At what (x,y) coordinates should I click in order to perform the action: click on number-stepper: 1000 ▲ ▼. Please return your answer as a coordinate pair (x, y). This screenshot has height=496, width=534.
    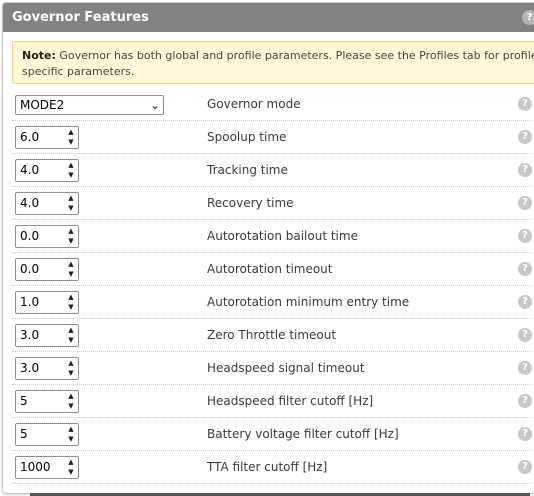
    Looking at the image, I should click on (47, 467).